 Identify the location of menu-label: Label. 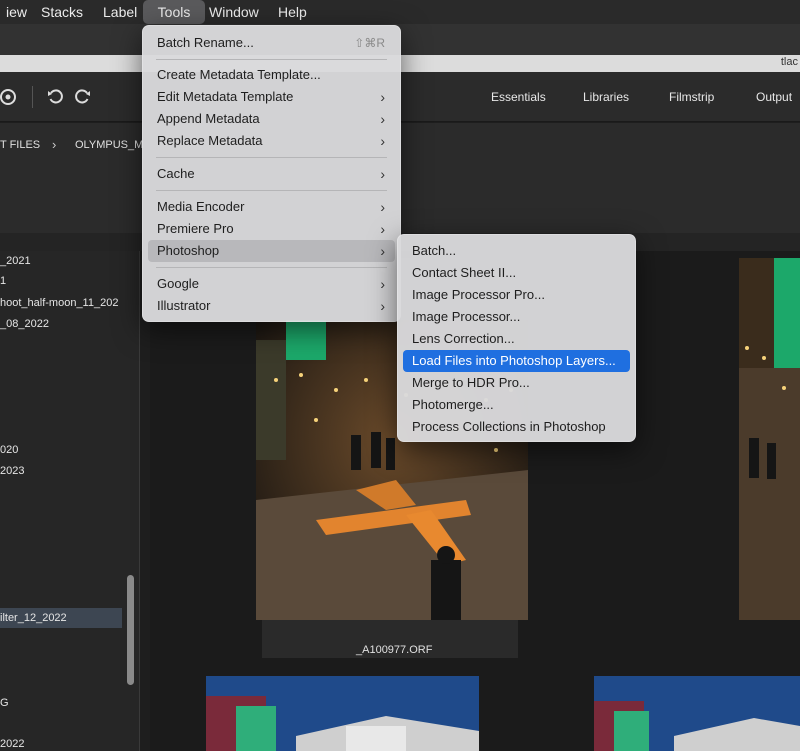
(120, 12).